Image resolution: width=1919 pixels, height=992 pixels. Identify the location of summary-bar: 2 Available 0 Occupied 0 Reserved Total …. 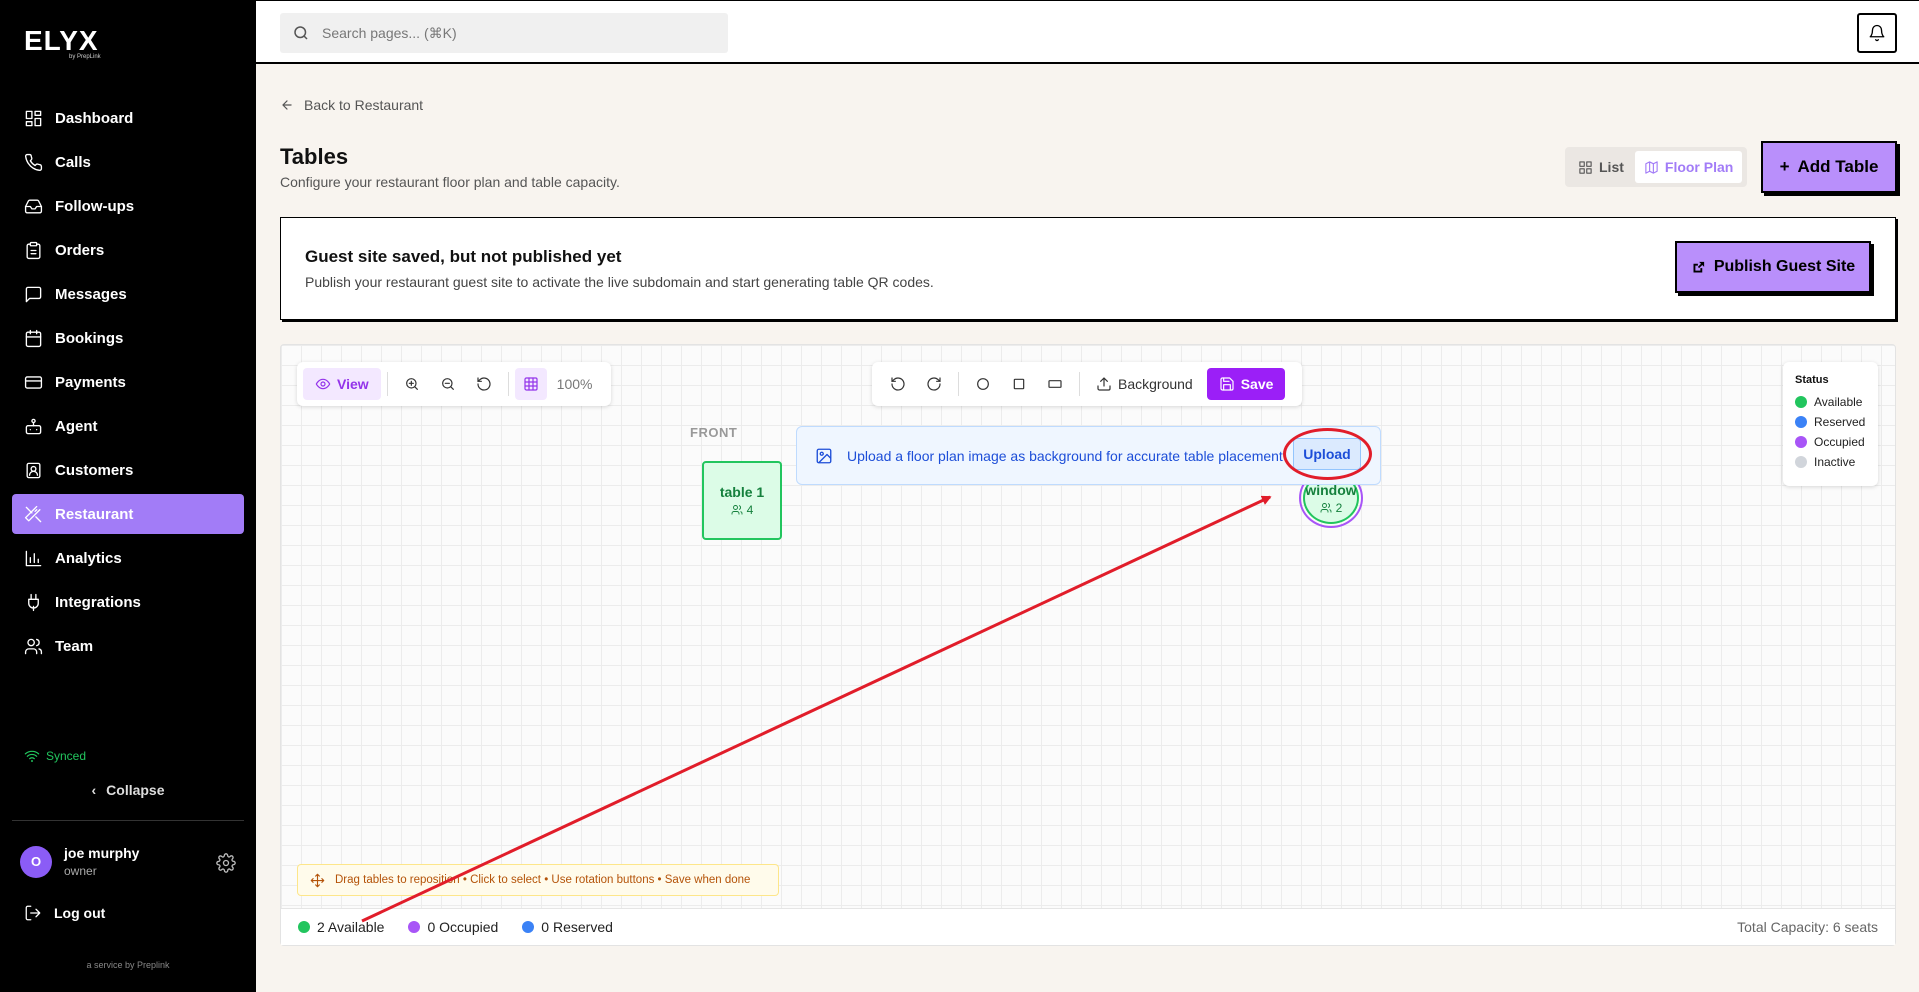
(1088, 926).